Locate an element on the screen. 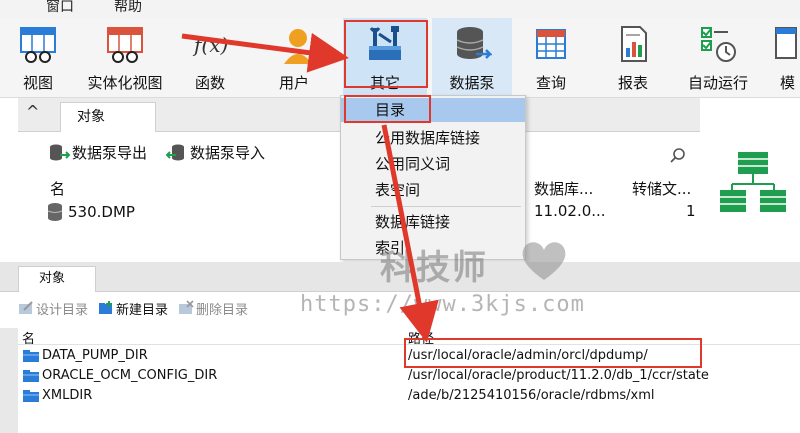 The height and width of the screenshot is (433, 800). directory-path: /ade/b/2125410156/oracle/rdbms/xml is located at coordinates (531, 395).